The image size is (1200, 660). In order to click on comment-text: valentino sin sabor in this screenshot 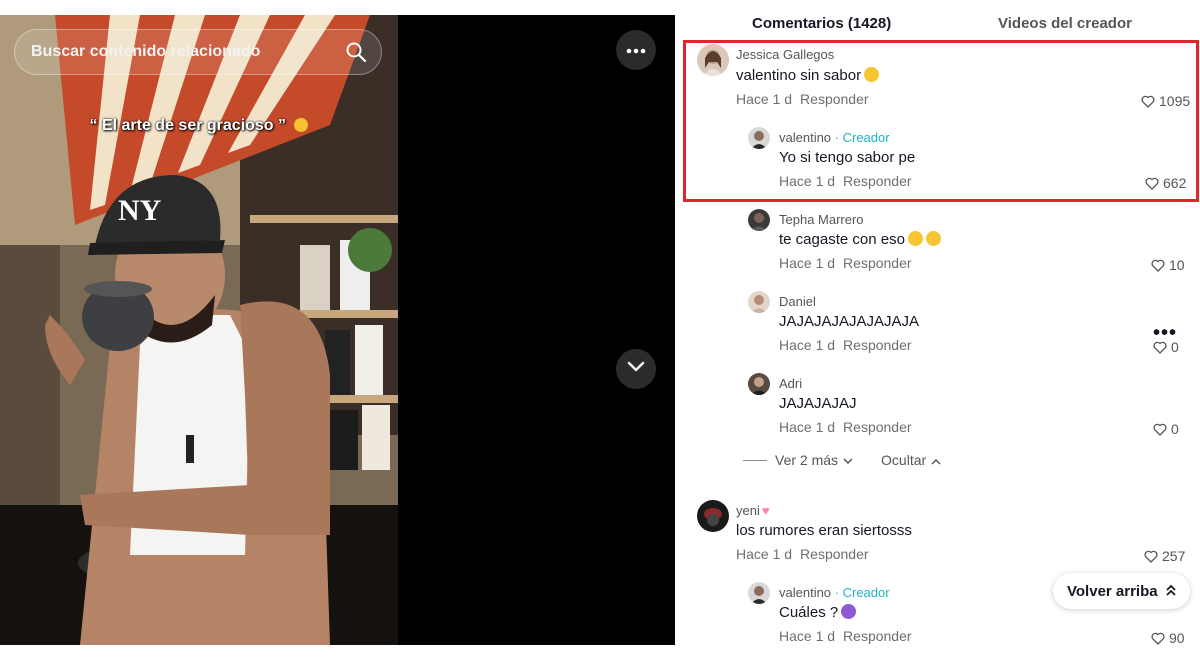, I will do `click(808, 75)`.